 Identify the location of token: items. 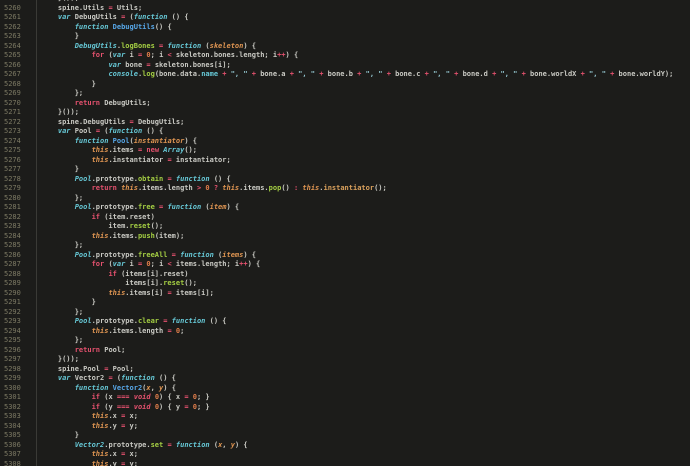
(233, 254).